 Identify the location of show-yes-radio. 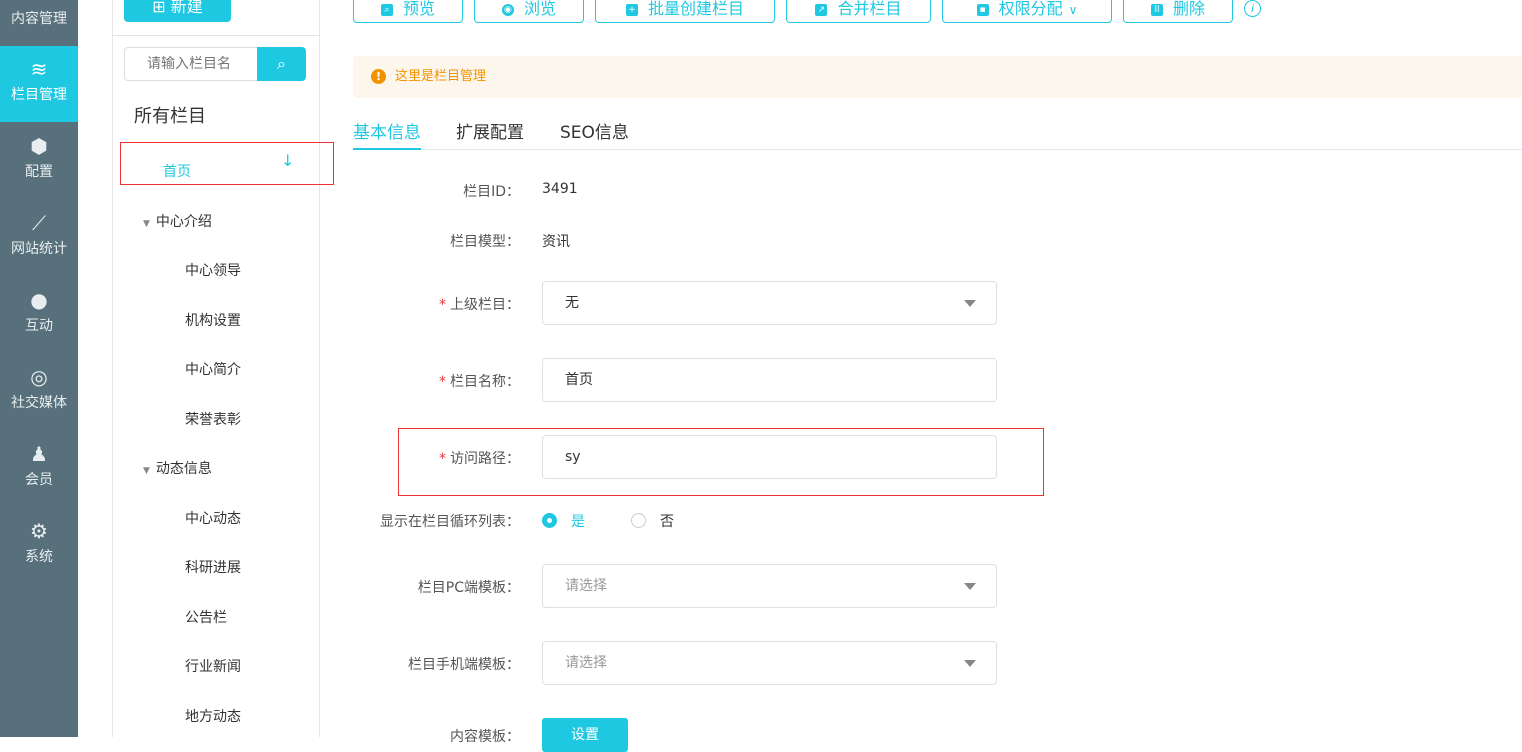
(549, 520).